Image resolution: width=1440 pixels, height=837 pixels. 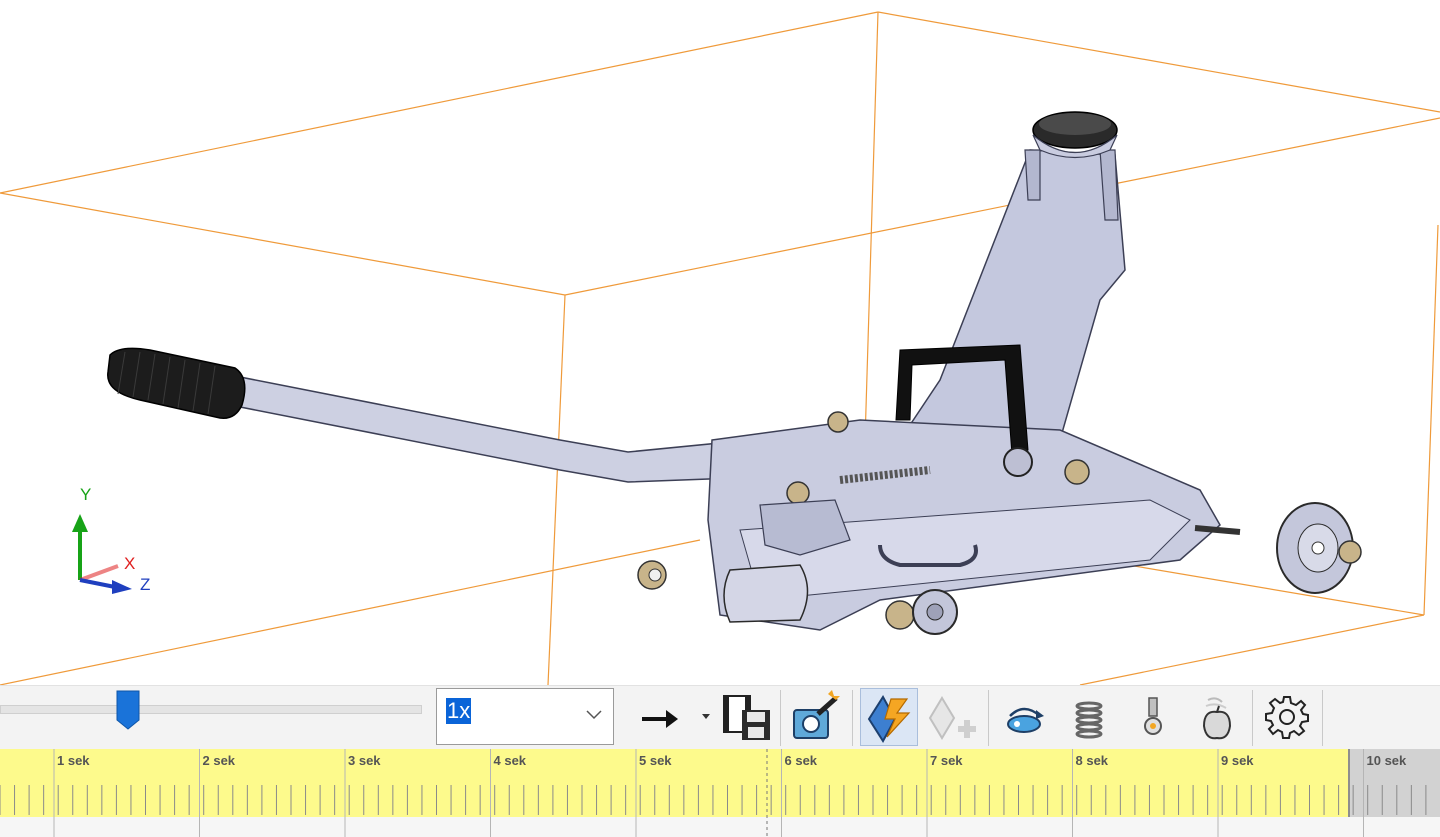 I want to click on play-mode-button, so click(x=661, y=717).